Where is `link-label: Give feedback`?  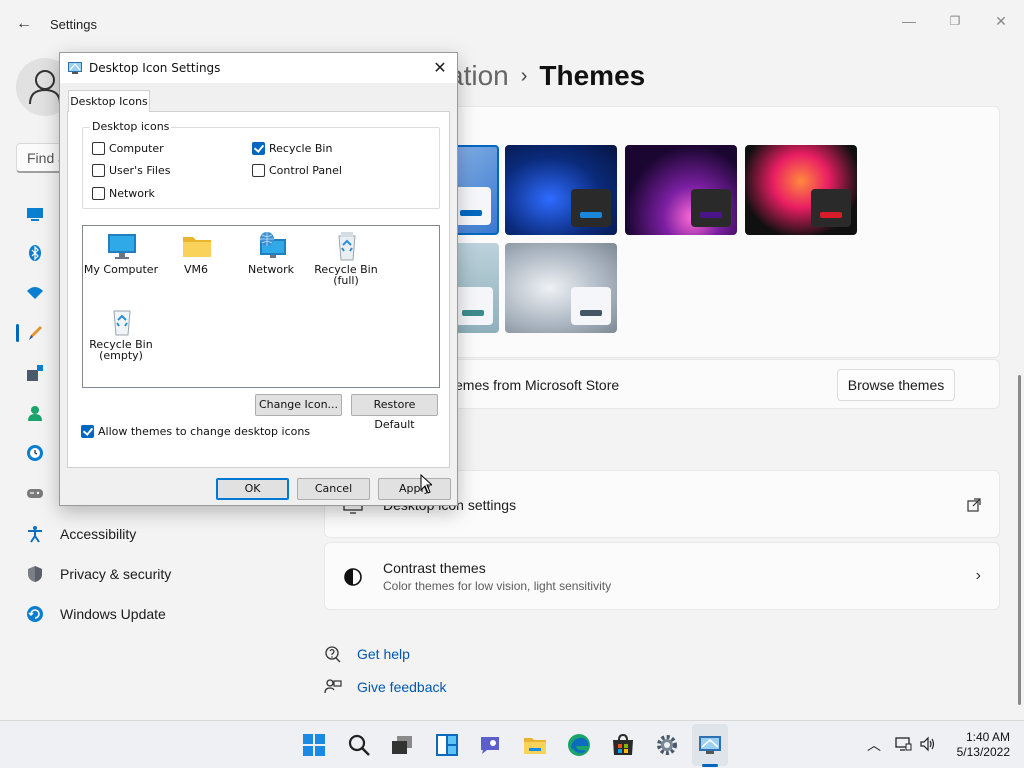 link-label: Give feedback is located at coordinates (402, 687).